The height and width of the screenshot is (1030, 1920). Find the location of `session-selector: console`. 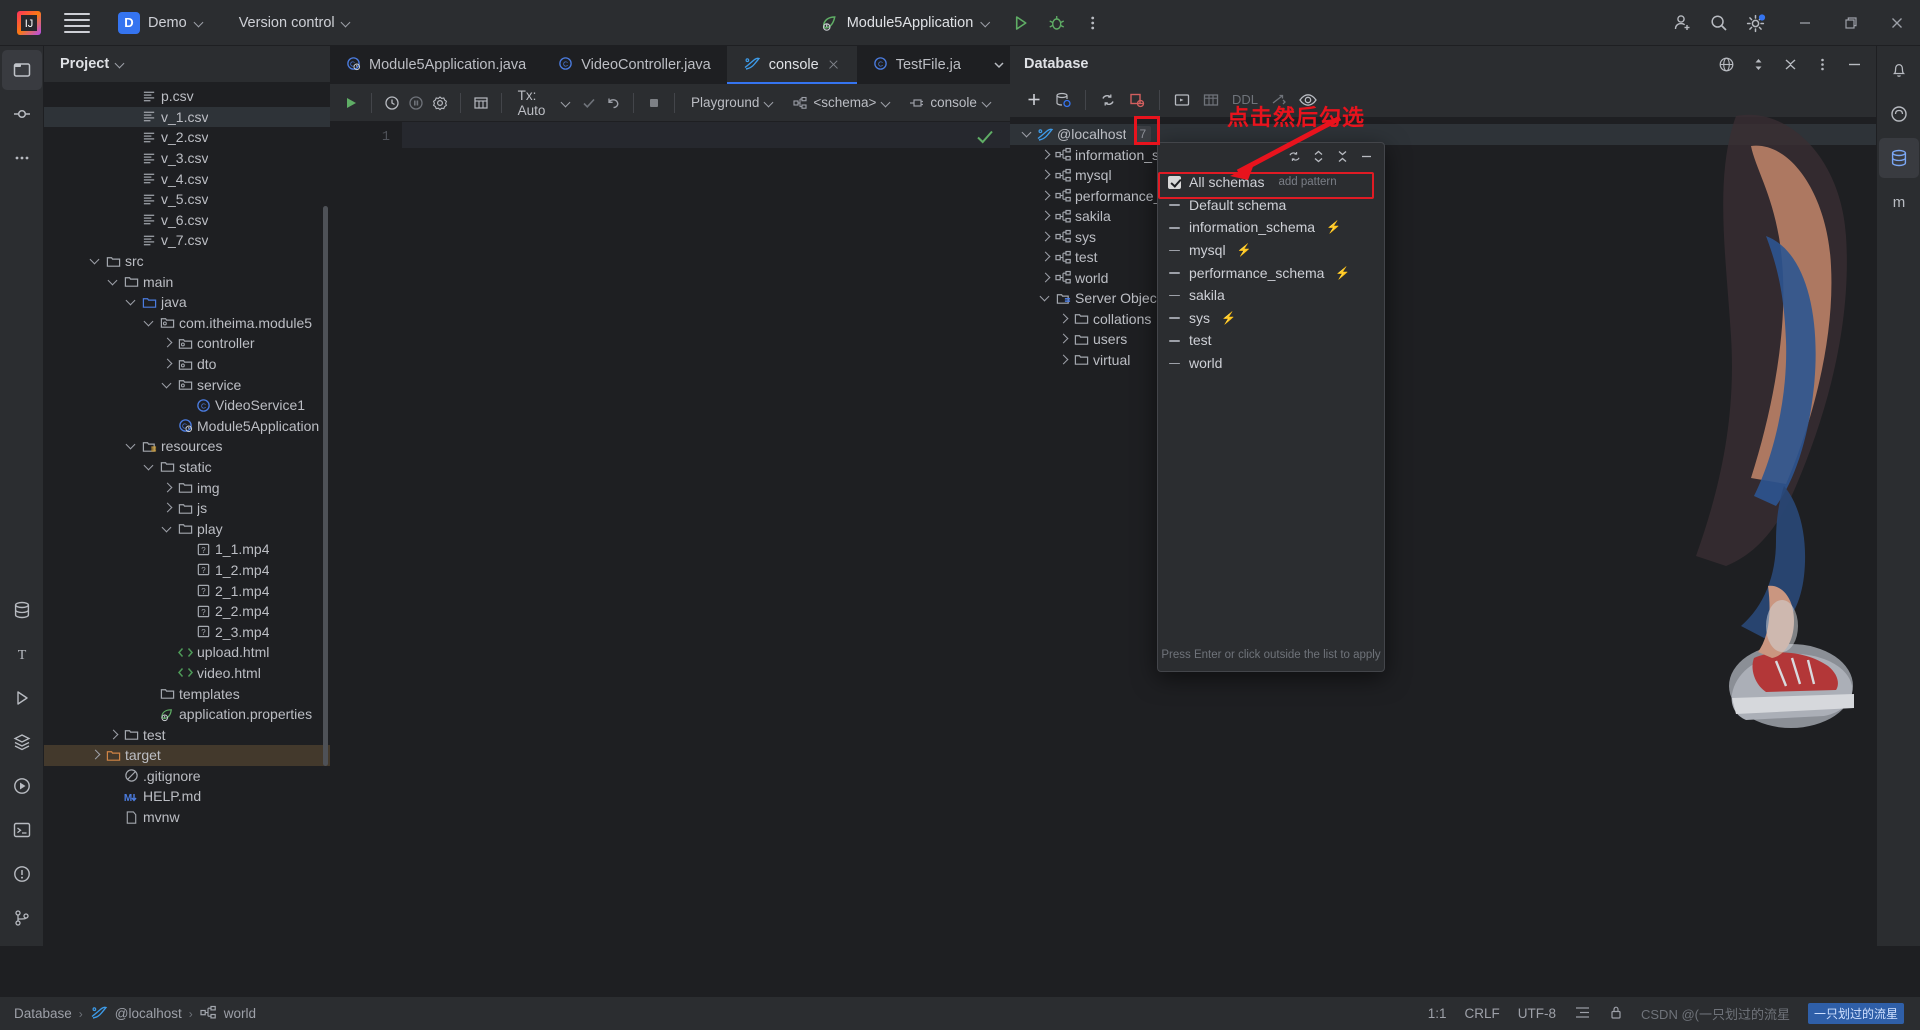

session-selector: console is located at coordinates (950, 102).